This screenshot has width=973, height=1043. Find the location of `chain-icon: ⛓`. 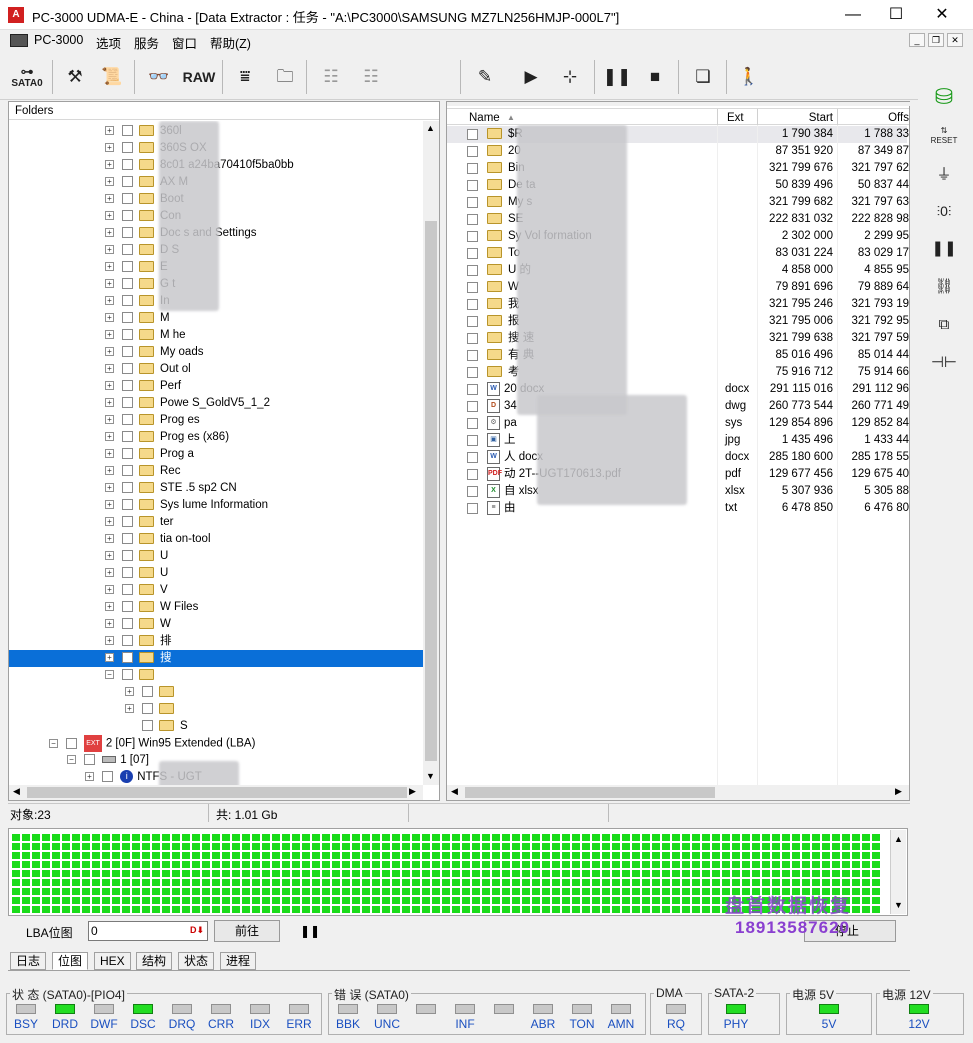

chain-icon: ⛓ is located at coordinates (944, 288).